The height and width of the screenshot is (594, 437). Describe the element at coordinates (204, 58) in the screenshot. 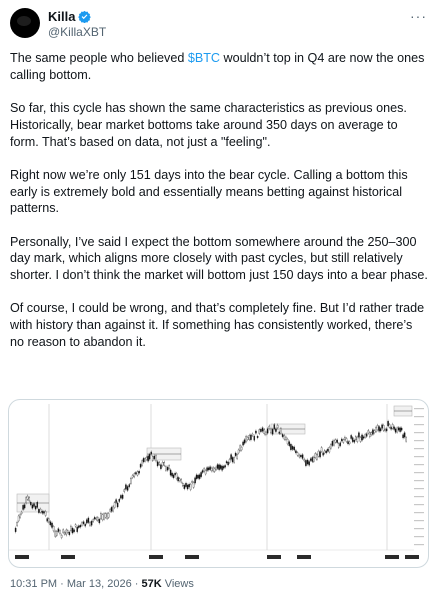

I see `cashtag-link: $BTC` at that location.